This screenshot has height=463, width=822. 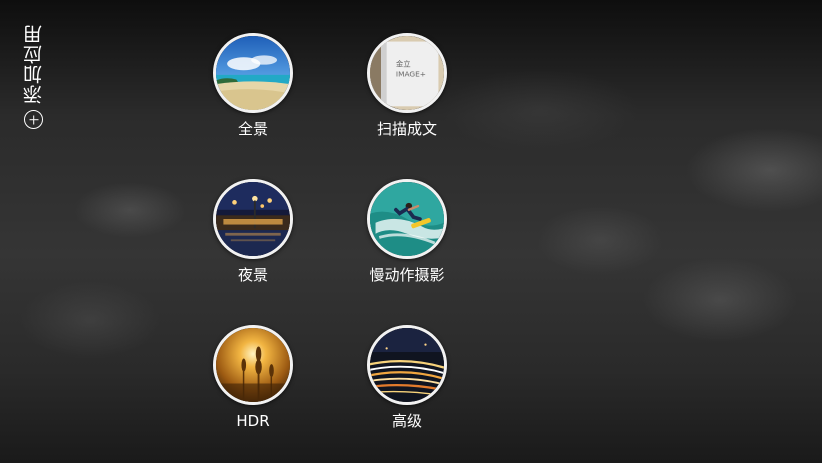 What do you see at coordinates (253, 73) in the screenshot?
I see `panorama-thumbnail` at bounding box center [253, 73].